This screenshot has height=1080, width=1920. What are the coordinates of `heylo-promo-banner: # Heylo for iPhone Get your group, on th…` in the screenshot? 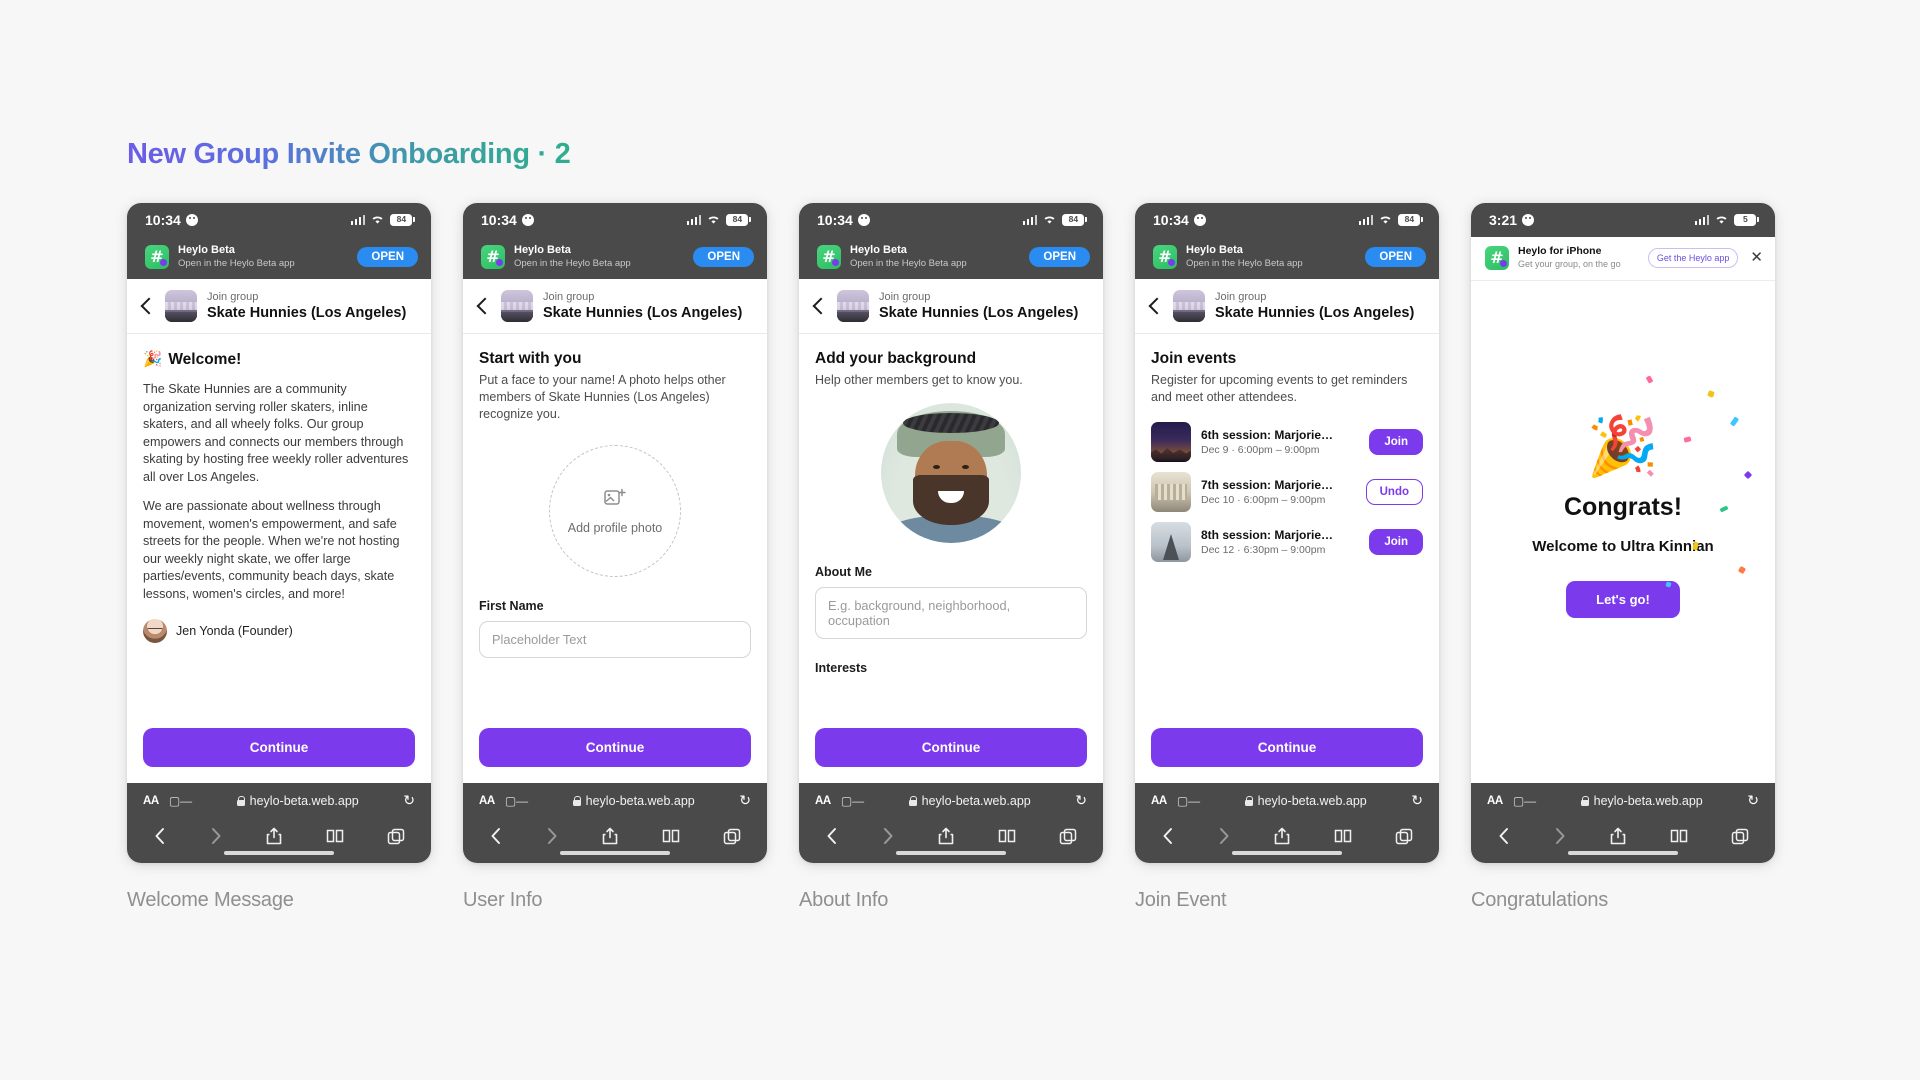 It's located at (1623, 259).